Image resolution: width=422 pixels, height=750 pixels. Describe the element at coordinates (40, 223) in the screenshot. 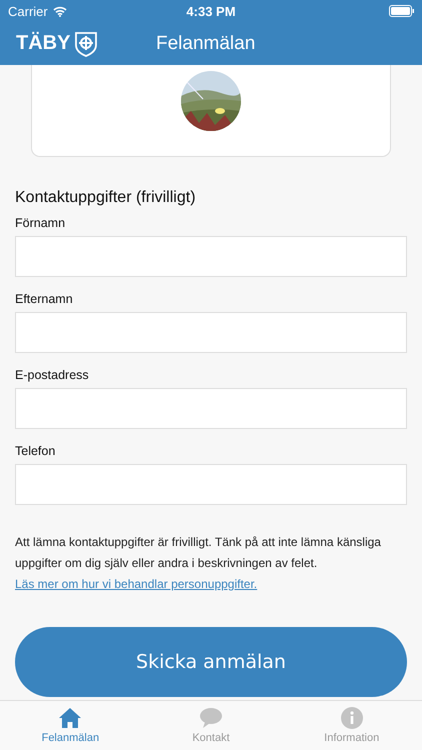

I see `field-label: Förnamn` at that location.